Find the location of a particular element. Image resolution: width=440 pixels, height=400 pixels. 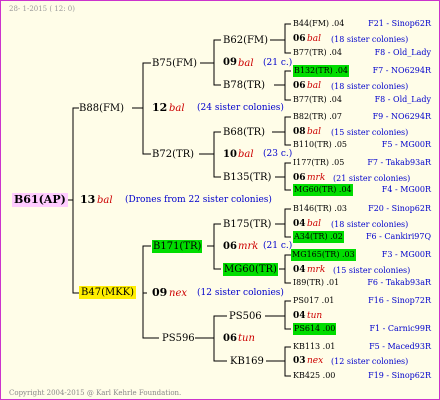

g4-queen-9: B146(TR) .03 is located at coordinates (320, 209).